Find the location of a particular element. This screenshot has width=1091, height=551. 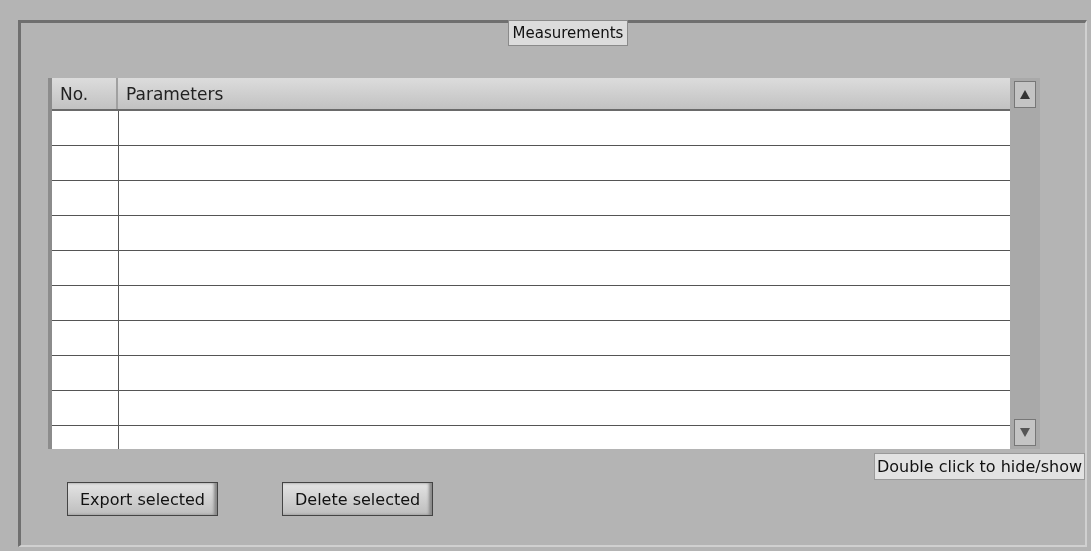

scroll-up-button is located at coordinates (1025, 94).